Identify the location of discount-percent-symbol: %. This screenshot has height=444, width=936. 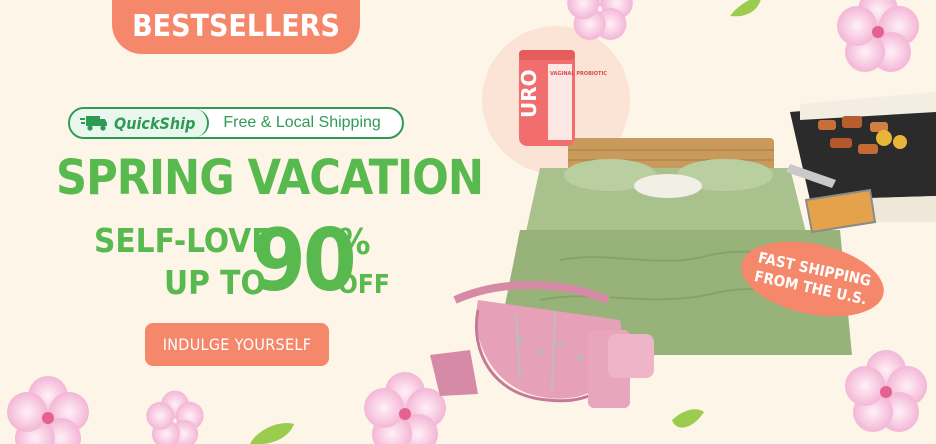
(354, 242).